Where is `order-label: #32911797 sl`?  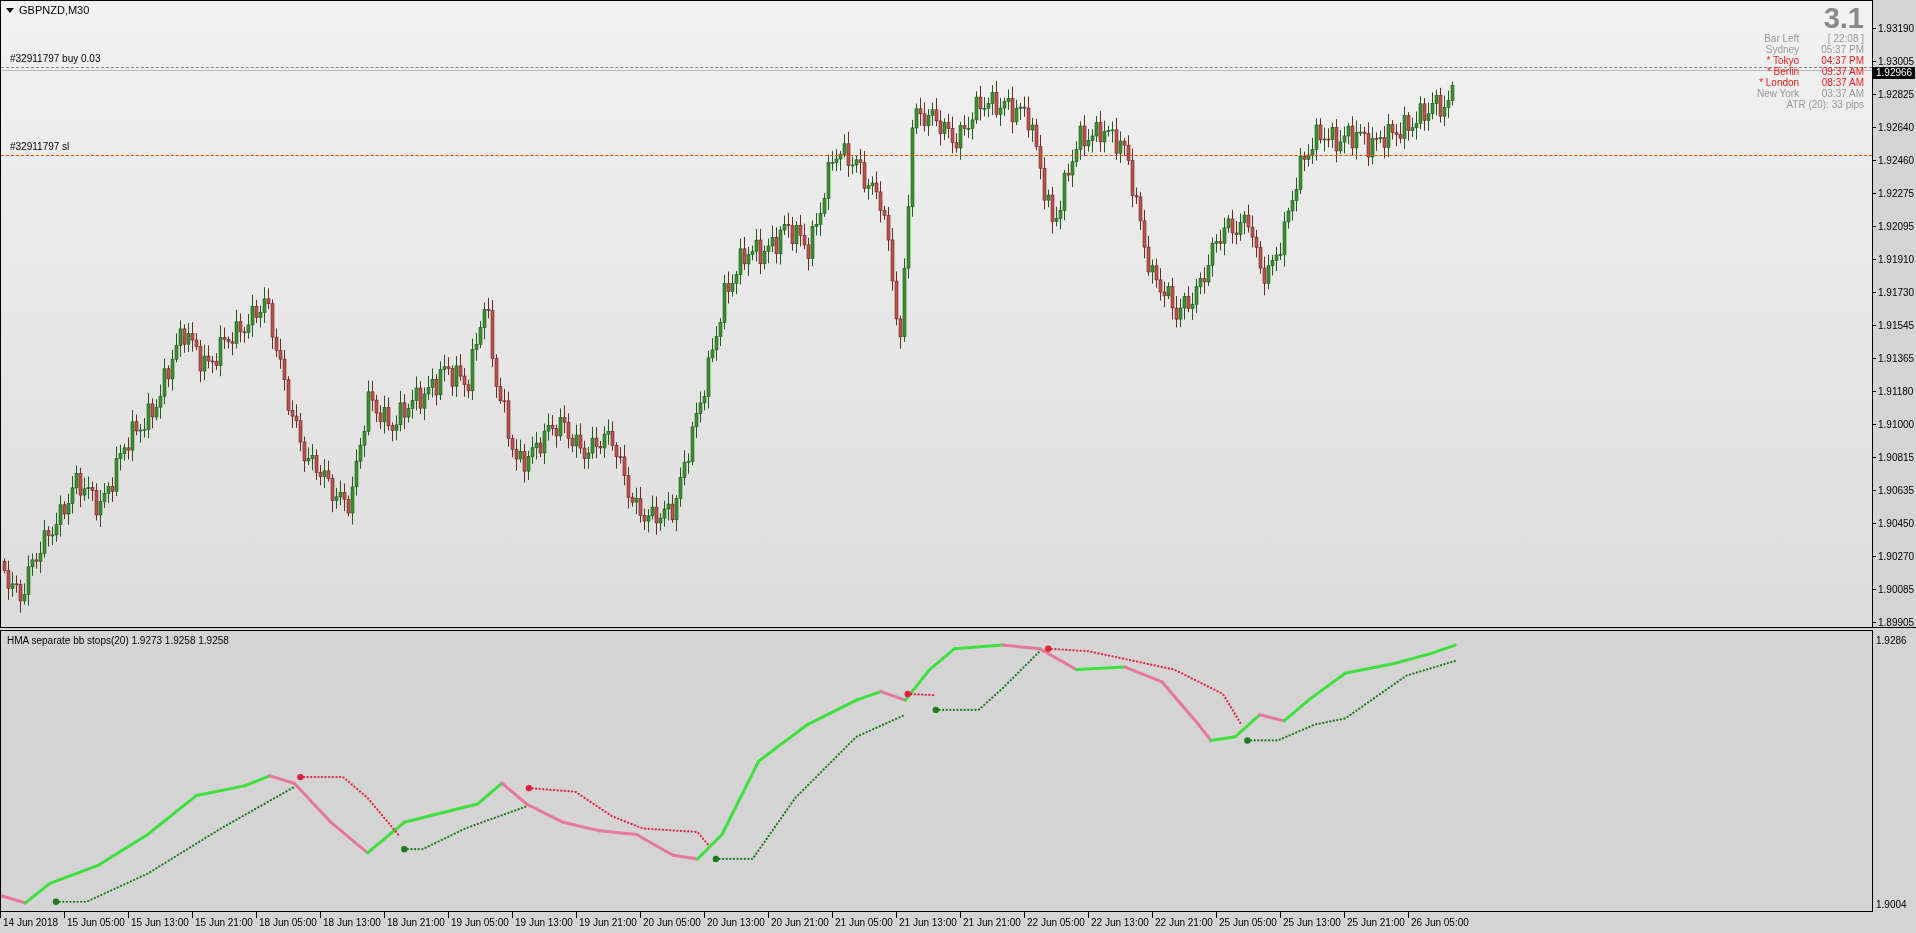 order-label: #32911797 sl is located at coordinates (40, 146).